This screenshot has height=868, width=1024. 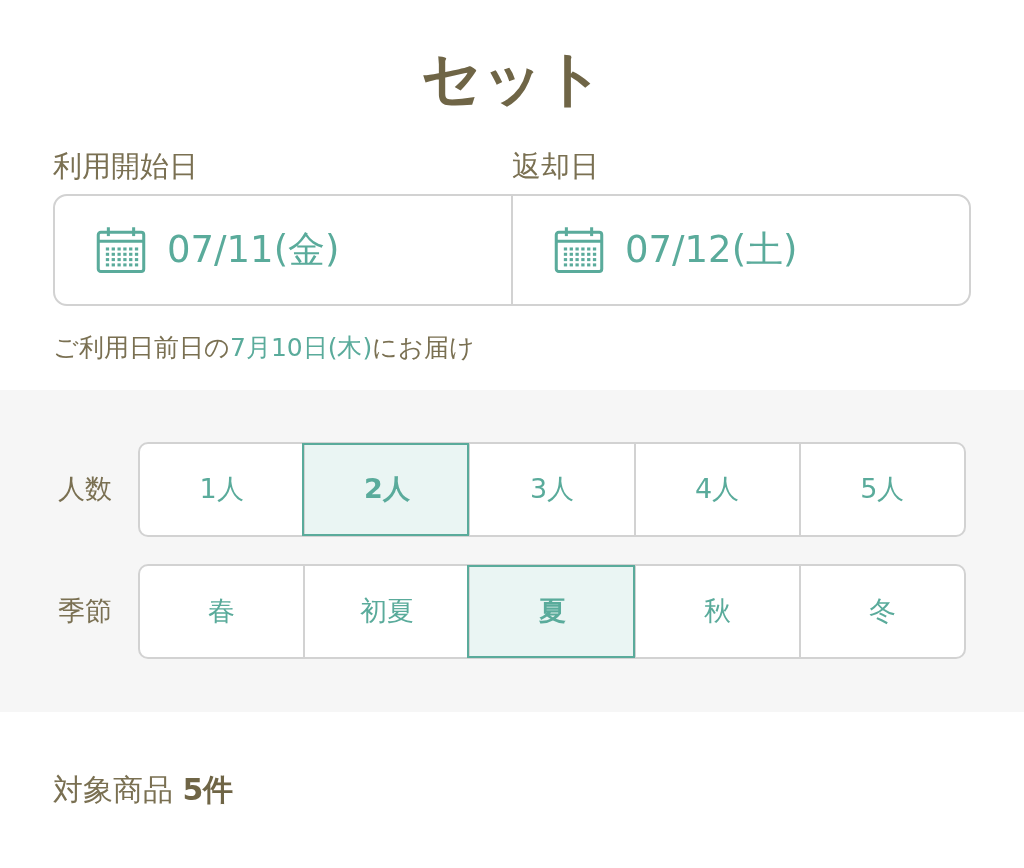 What do you see at coordinates (143, 790) in the screenshot?
I see `result-count: 対象商品 5件` at bounding box center [143, 790].